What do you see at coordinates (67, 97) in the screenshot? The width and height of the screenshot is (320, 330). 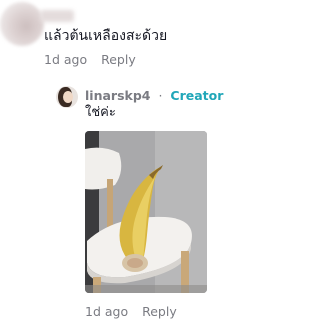 I see `creator-avatar` at bounding box center [67, 97].